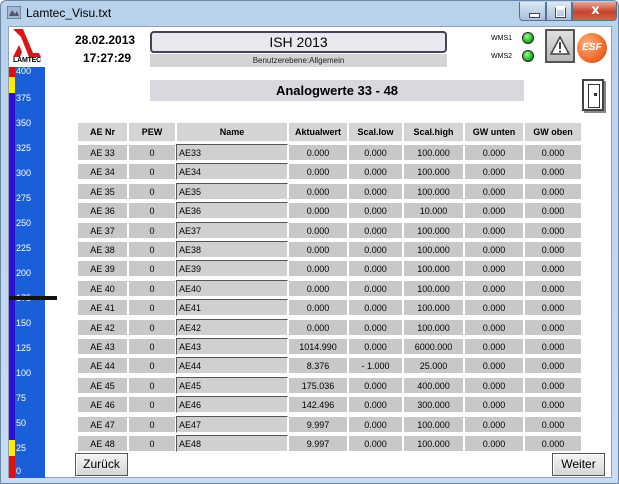  Describe the element at coordinates (528, 38) in the screenshot. I see `wms1-status-icon` at that location.